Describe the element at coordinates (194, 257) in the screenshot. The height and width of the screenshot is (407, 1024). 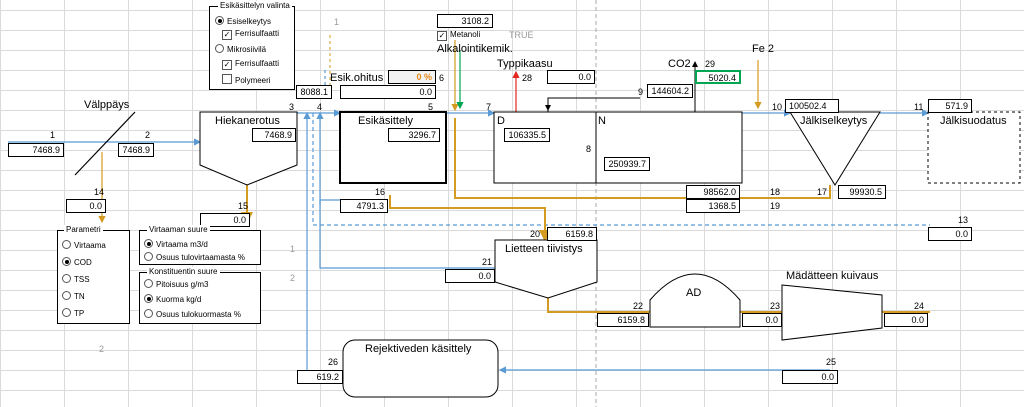
I see `option-osuus-tulovirtaamasta: Osuus tulovirtaamasta %` at that location.